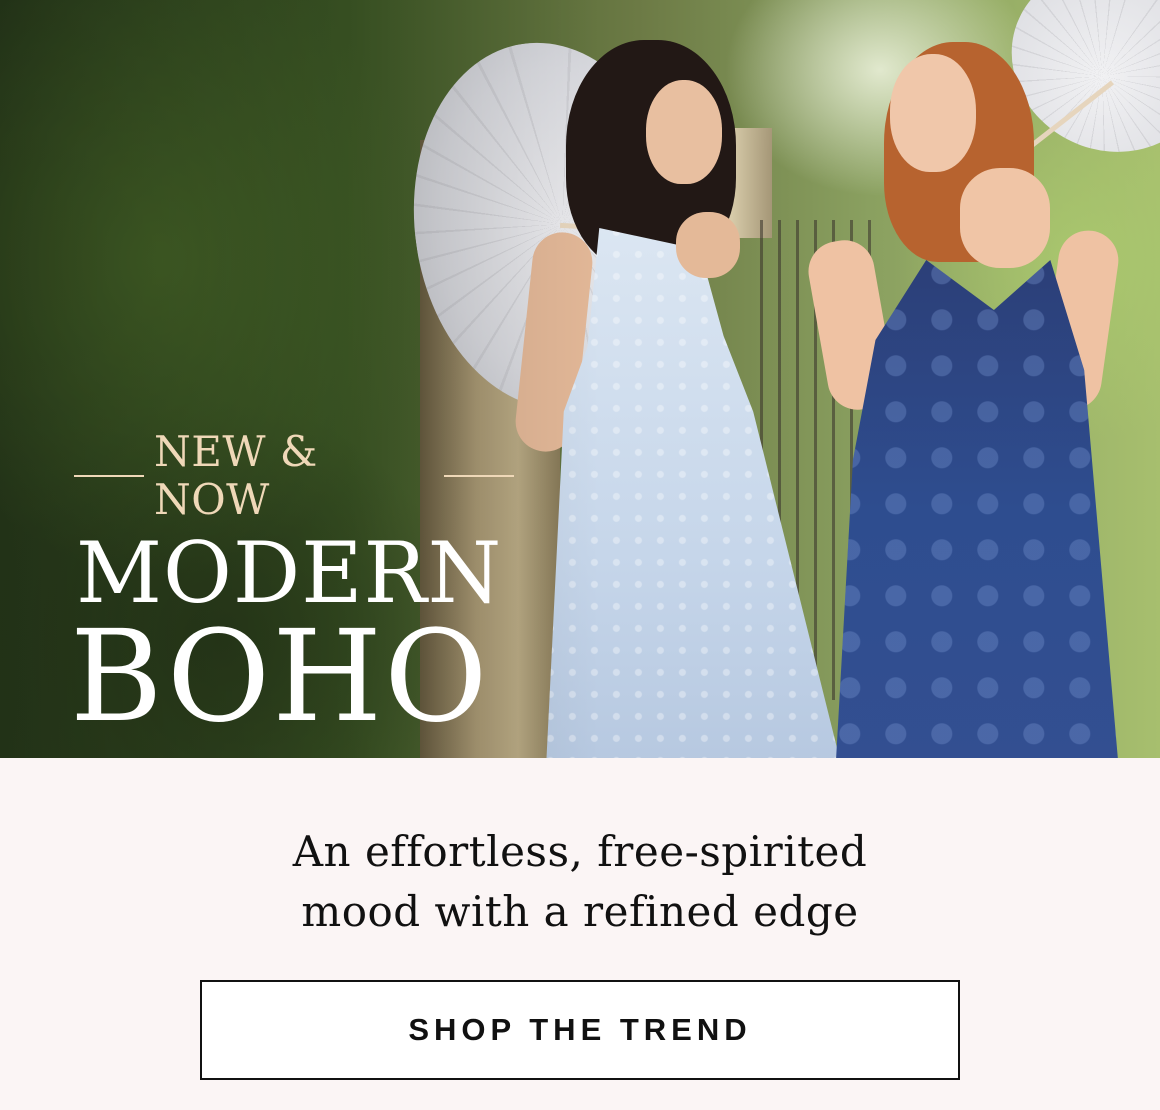  What do you see at coordinates (109, 476) in the screenshot?
I see `kicker-rule-left` at bounding box center [109, 476].